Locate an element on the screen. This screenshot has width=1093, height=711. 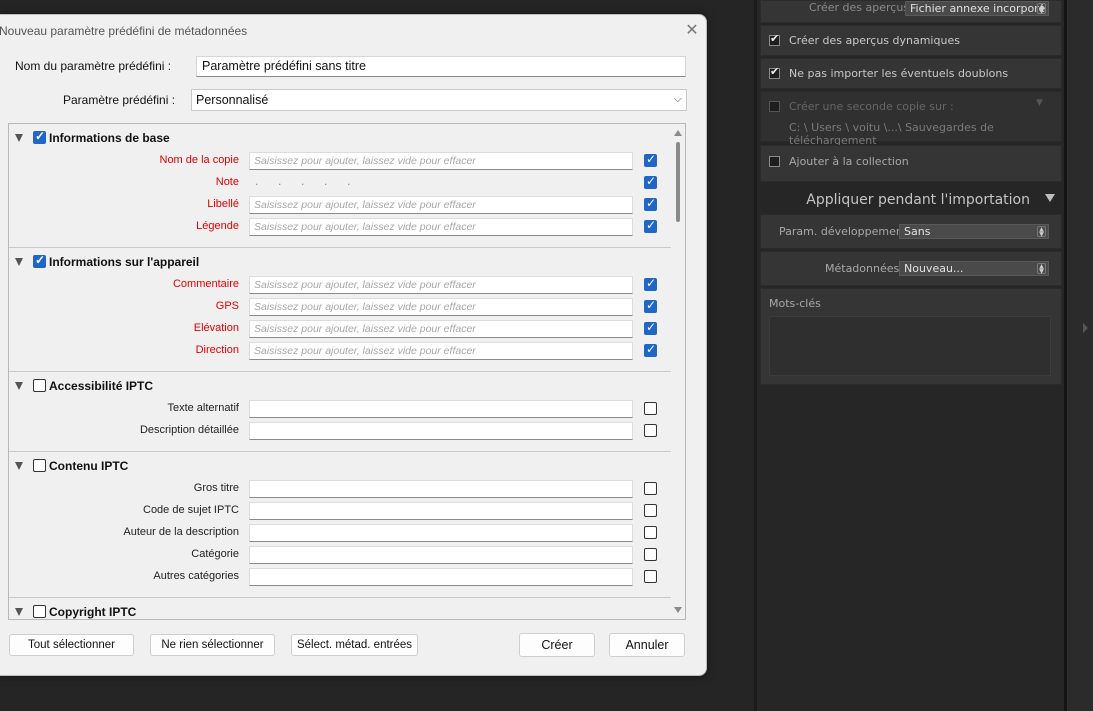
select-entered-button: Sélect. métad. entrées is located at coordinates (354, 645).